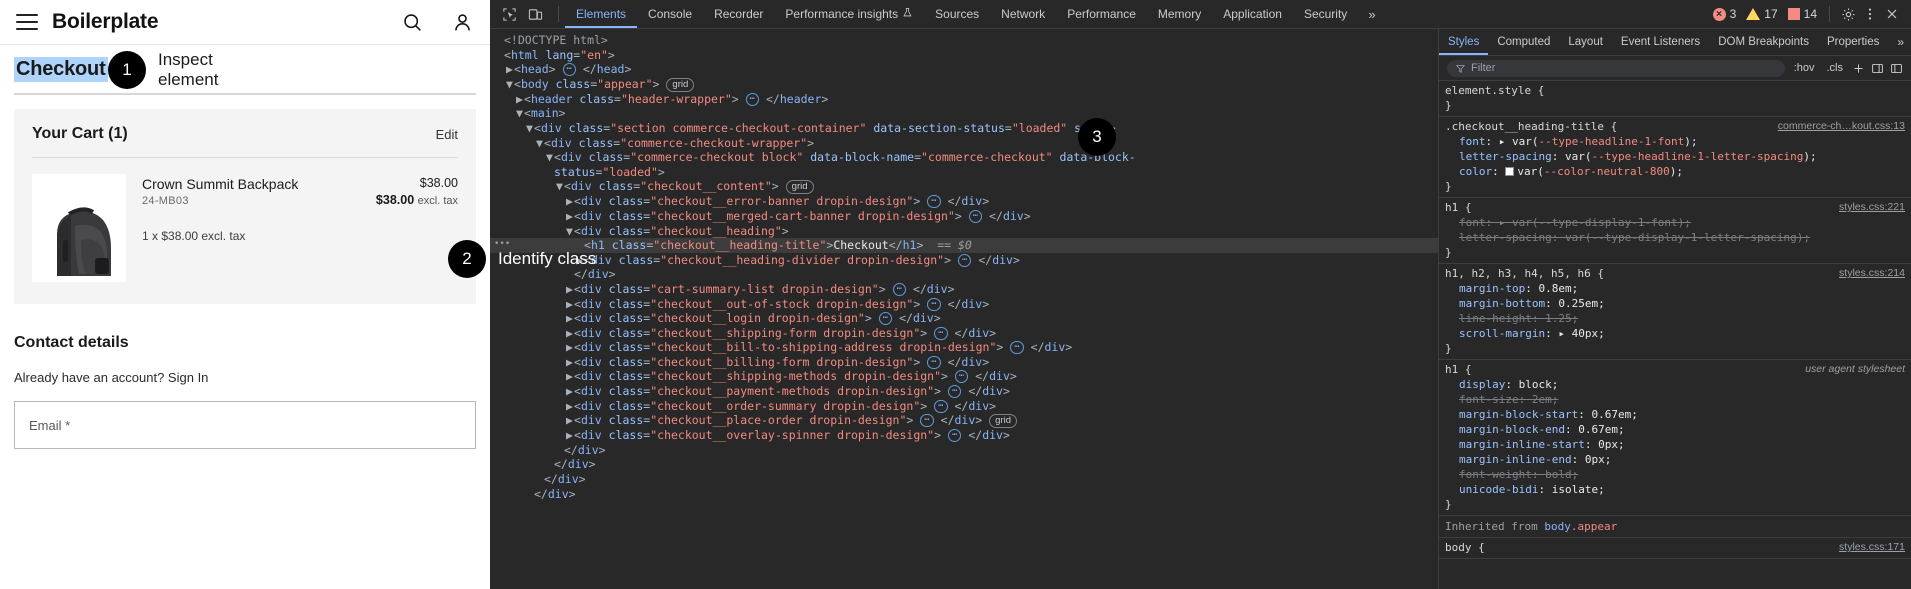 This screenshot has height=589, width=1911. What do you see at coordinates (1675, 429) in the screenshot?
I see `css-declaration: margin-block-end: 0.67em;` at bounding box center [1675, 429].